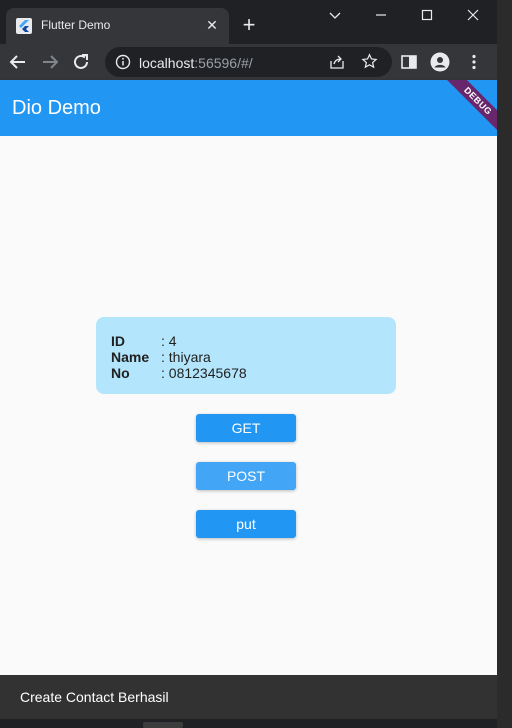  Describe the element at coordinates (440, 62) in the screenshot. I see `profile-avatar-icon` at that location.